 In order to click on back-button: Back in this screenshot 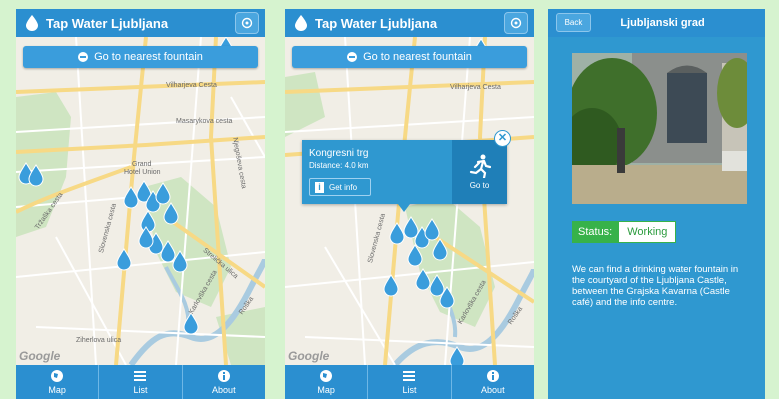, I will do `click(573, 22)`.